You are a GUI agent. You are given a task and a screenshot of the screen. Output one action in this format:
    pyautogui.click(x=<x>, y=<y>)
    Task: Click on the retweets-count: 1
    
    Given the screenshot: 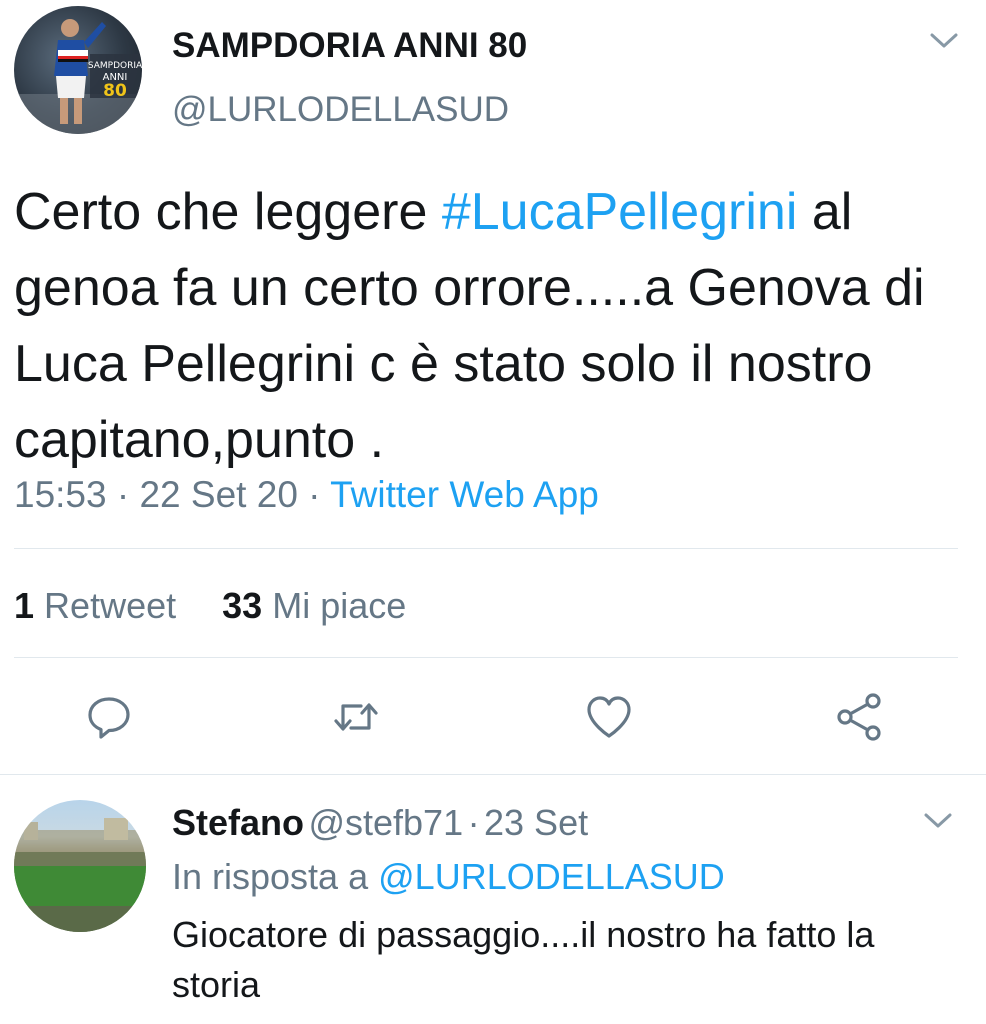 What is the action you would take?
    pyautogui.click(x=24, y=605)
    